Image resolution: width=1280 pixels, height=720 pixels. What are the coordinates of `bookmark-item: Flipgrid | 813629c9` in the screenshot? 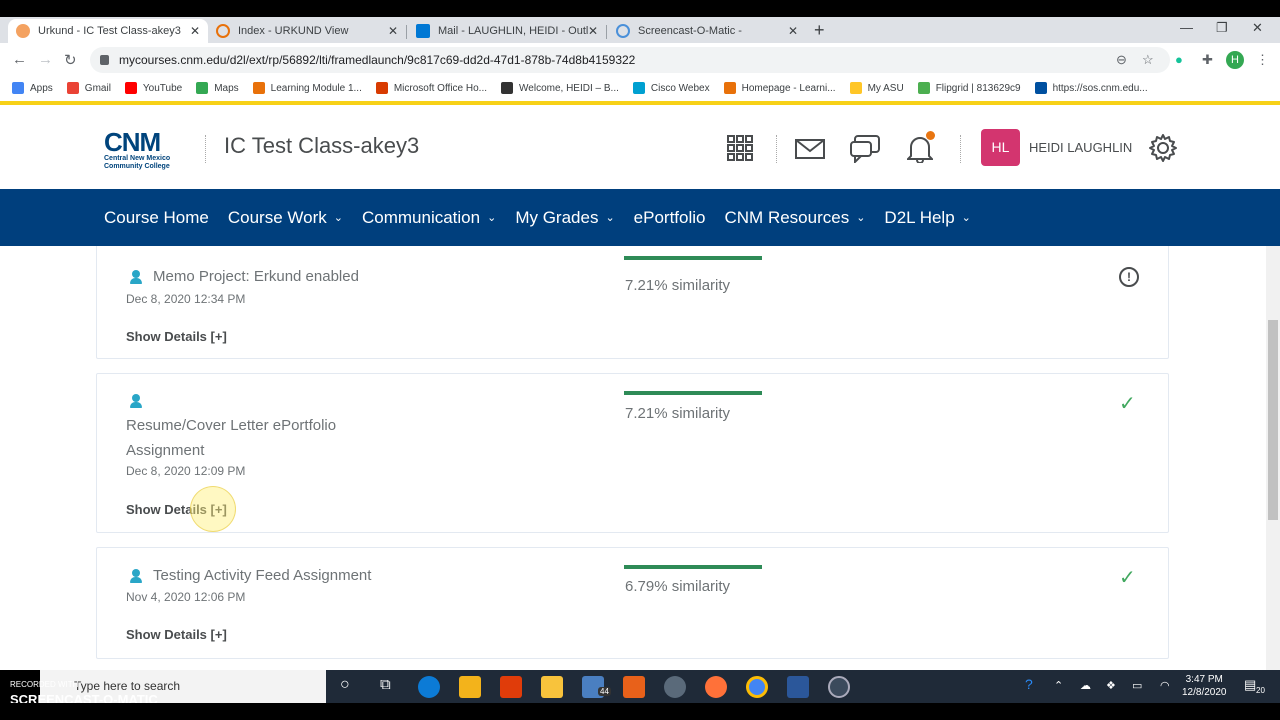 It's located at (969, 88).